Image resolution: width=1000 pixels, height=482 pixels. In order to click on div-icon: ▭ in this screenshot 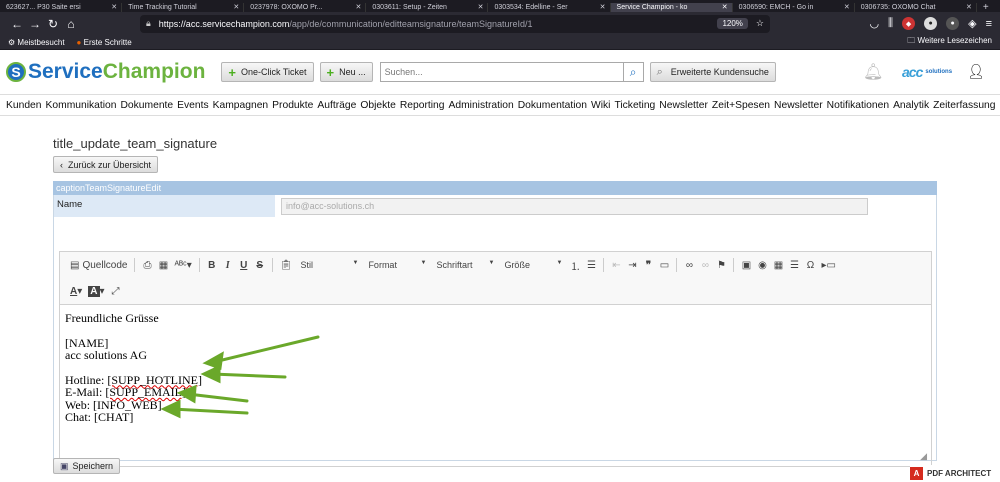, I will do `click(664, 265)`.